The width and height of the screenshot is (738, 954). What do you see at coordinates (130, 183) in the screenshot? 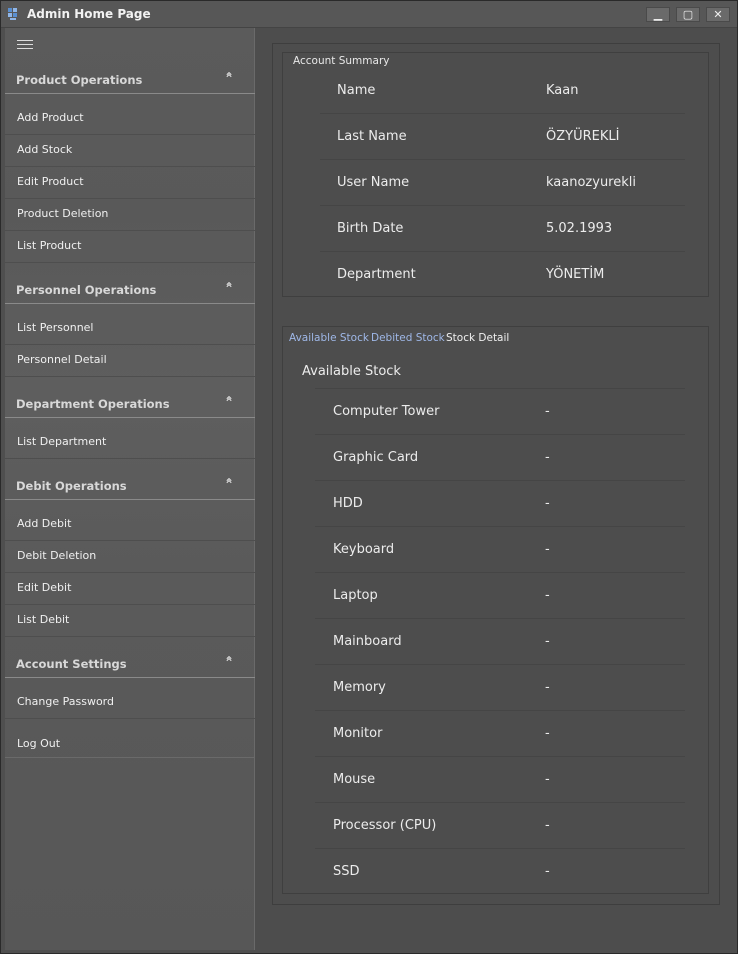
I see `sidebar-item-edit-product: Edit Product` at bounding box center [130, 183].